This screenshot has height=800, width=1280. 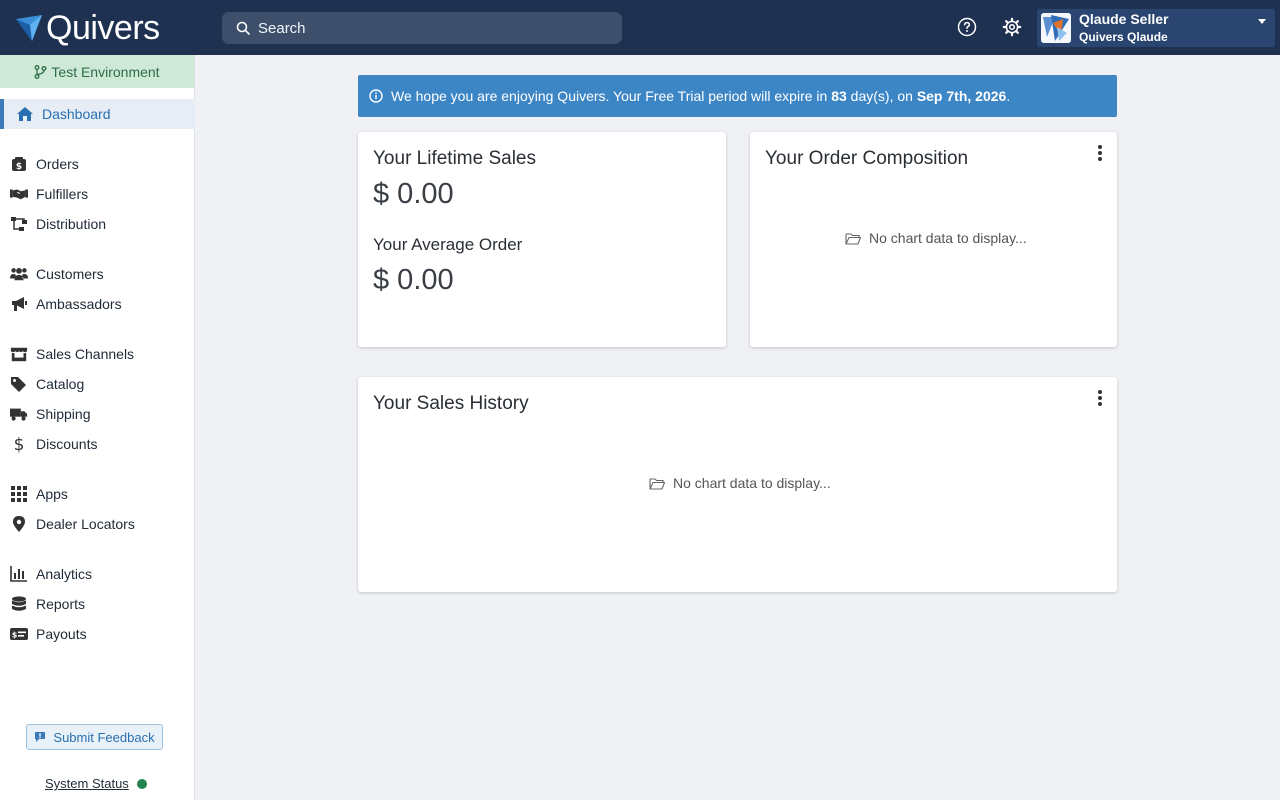 What do you see at coordinates (19, 274) in the screenshot?
I see `users-icon` at bounding box center [19, 274].